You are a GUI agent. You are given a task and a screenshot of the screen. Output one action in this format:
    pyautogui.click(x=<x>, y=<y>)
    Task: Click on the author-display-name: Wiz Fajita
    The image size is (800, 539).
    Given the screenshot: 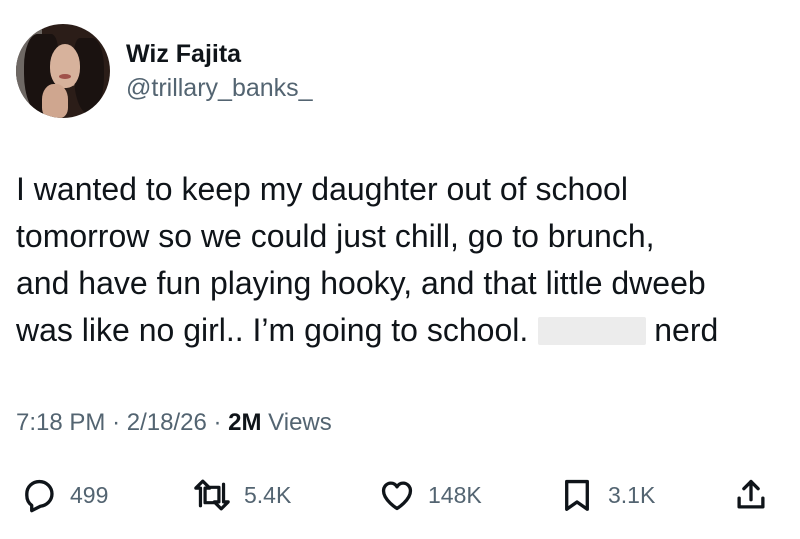 What is the action you would take?
    pyautogui.click(x=183, y=54)
    